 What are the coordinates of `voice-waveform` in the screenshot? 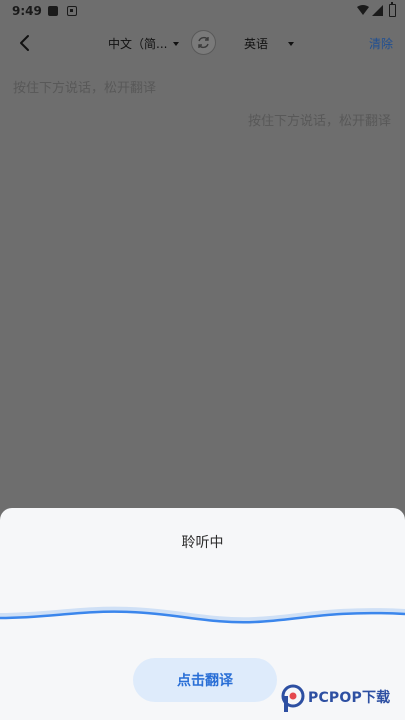 It's located at (202, 615).